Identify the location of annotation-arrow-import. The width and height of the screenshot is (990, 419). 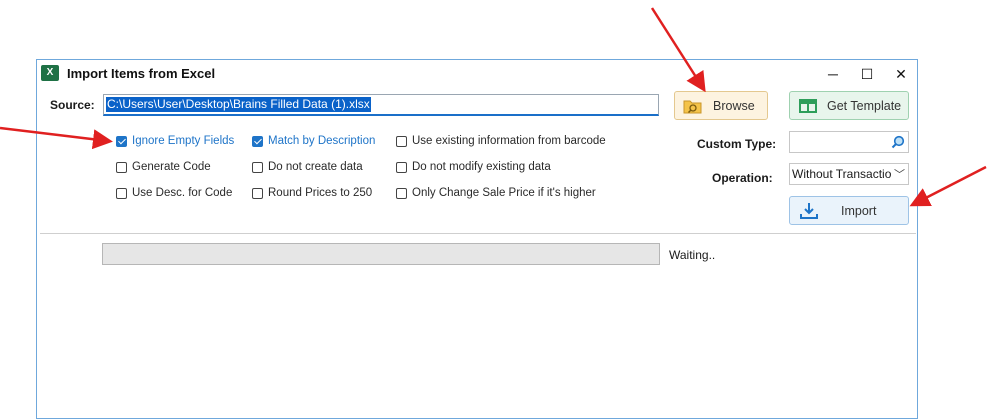
(948, 186).